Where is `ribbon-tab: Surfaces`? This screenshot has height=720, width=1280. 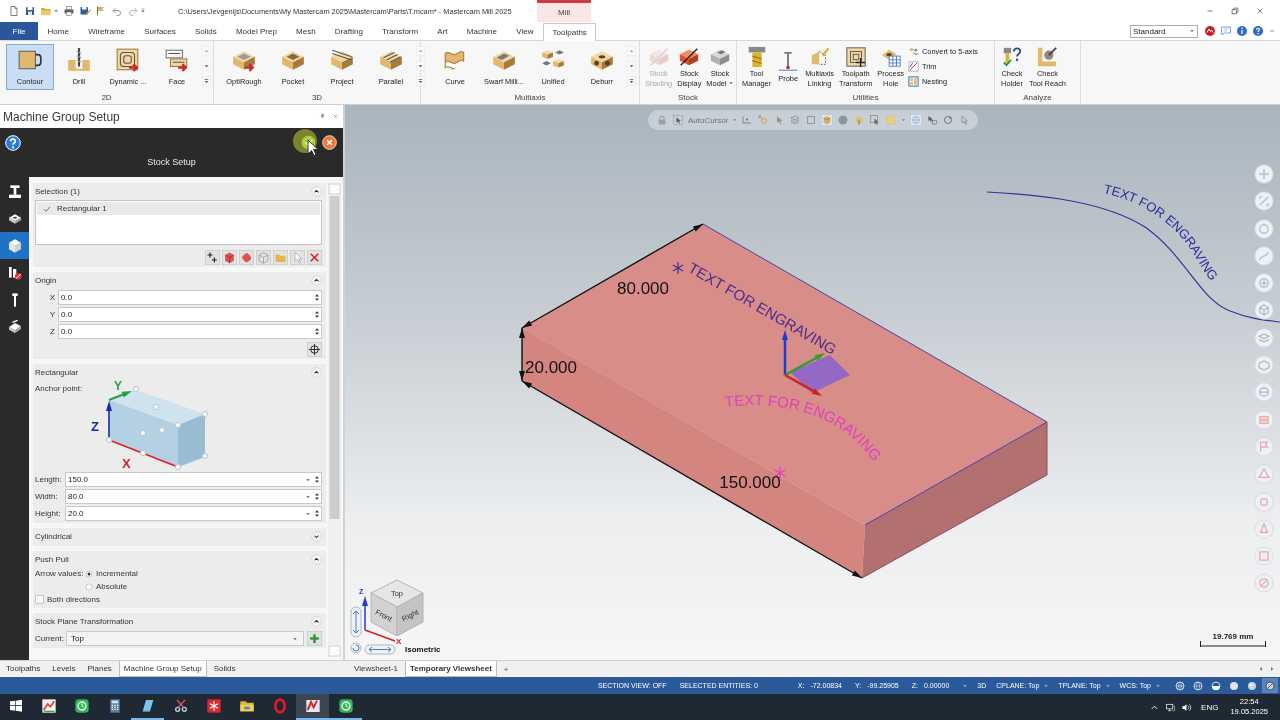 ribbon-tab: Surfaces is located at coordinates (160, 31).